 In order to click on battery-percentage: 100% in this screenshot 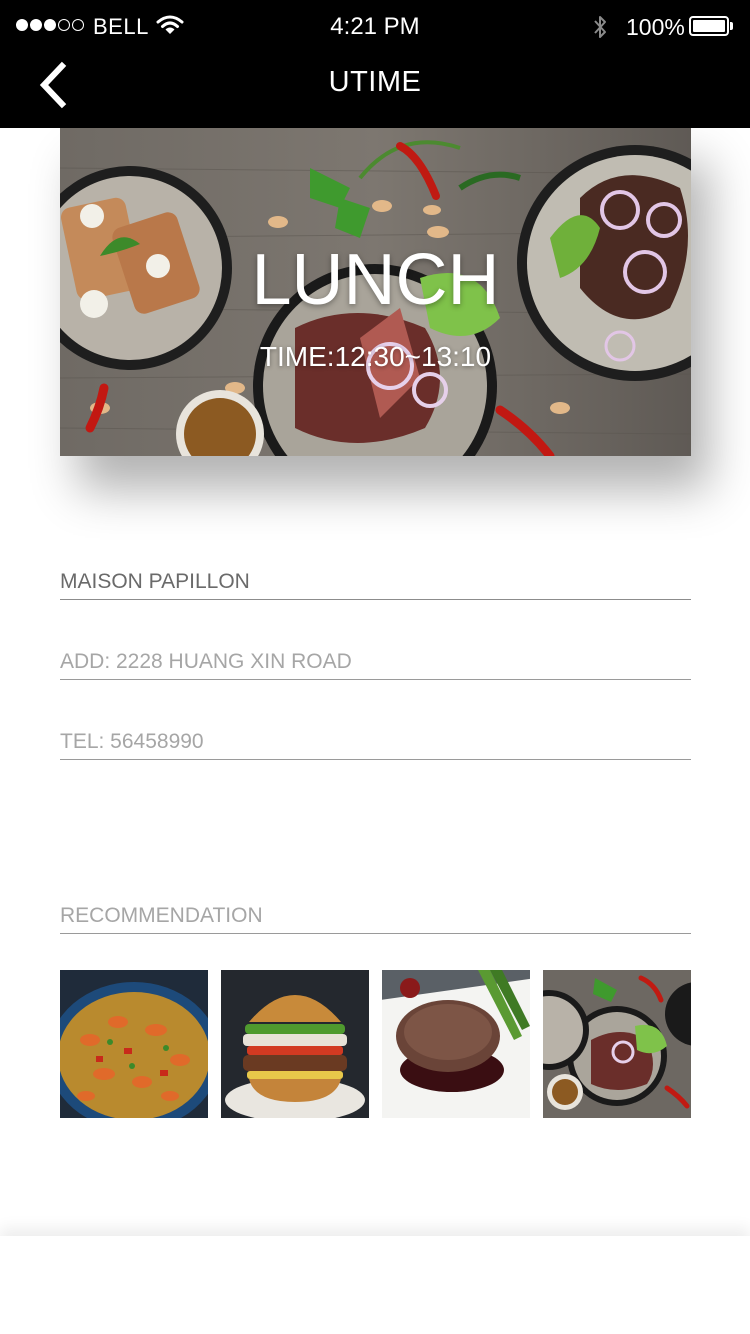, I will do `click(655, 27)`.